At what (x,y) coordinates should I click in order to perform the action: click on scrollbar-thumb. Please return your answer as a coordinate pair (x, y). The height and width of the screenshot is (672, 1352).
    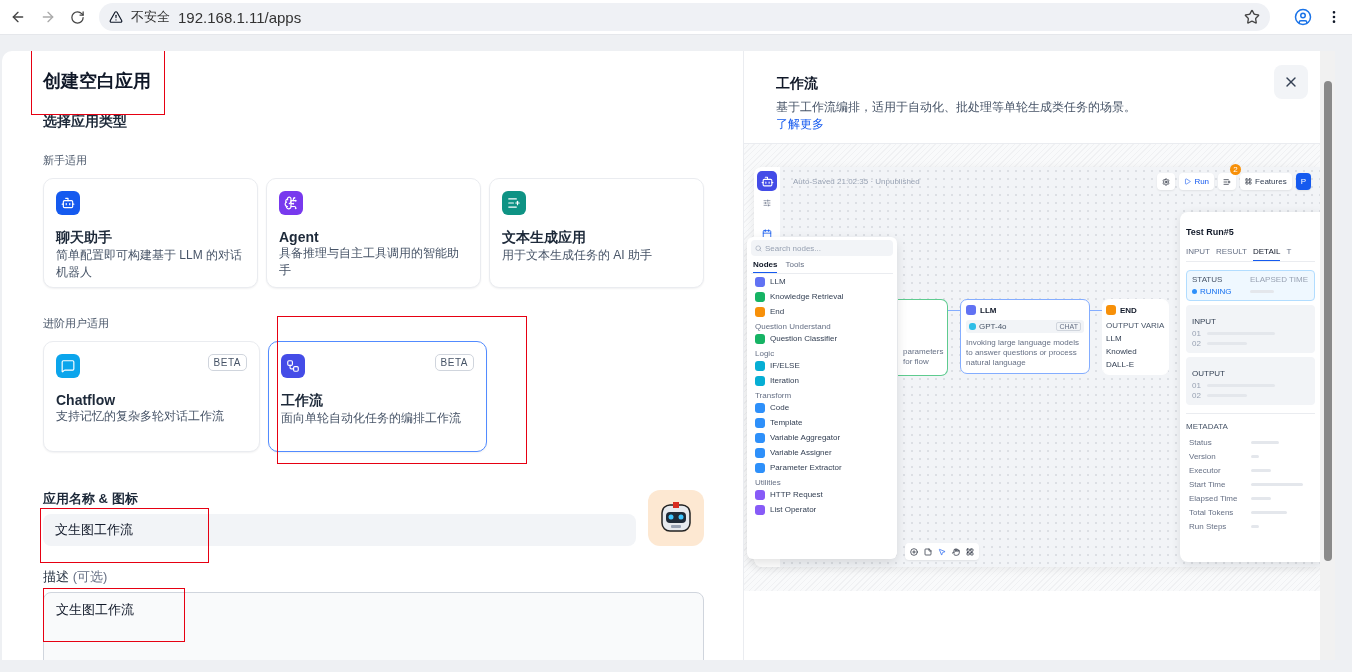
    Looking at the image, I should click on (1327, 321).